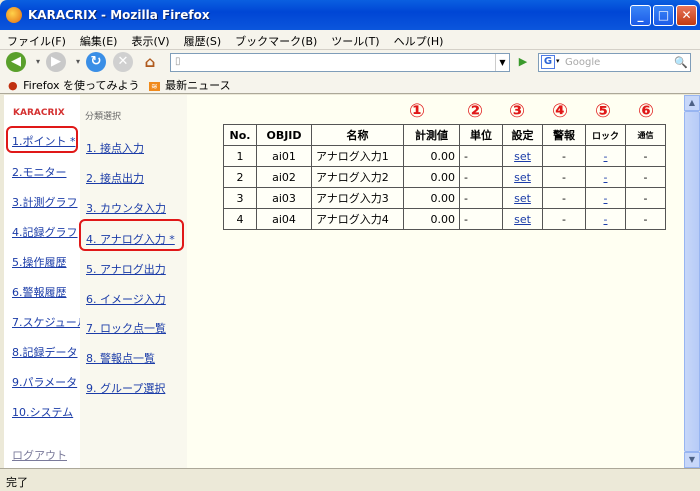 The width and height of the screenshot is (700, 491). Describe the element at coordinates (39, 172) in the screenshot. I see `nav-item-monitor: 2.モニター` at that location.